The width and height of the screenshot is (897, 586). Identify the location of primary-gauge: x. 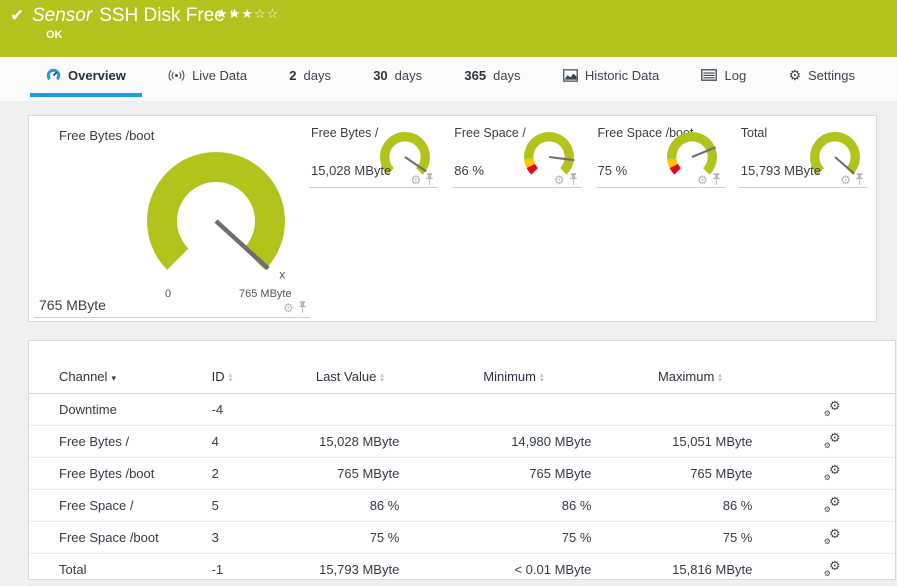
(216, 221).